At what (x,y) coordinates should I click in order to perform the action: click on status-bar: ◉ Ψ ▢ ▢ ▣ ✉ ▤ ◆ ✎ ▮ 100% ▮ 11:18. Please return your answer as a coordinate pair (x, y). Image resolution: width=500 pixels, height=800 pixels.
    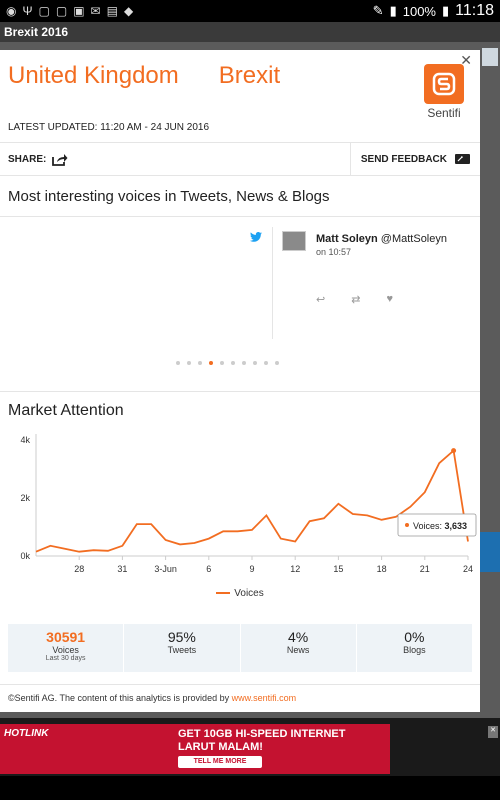
    Looking at the image, I should click on (250, 11).